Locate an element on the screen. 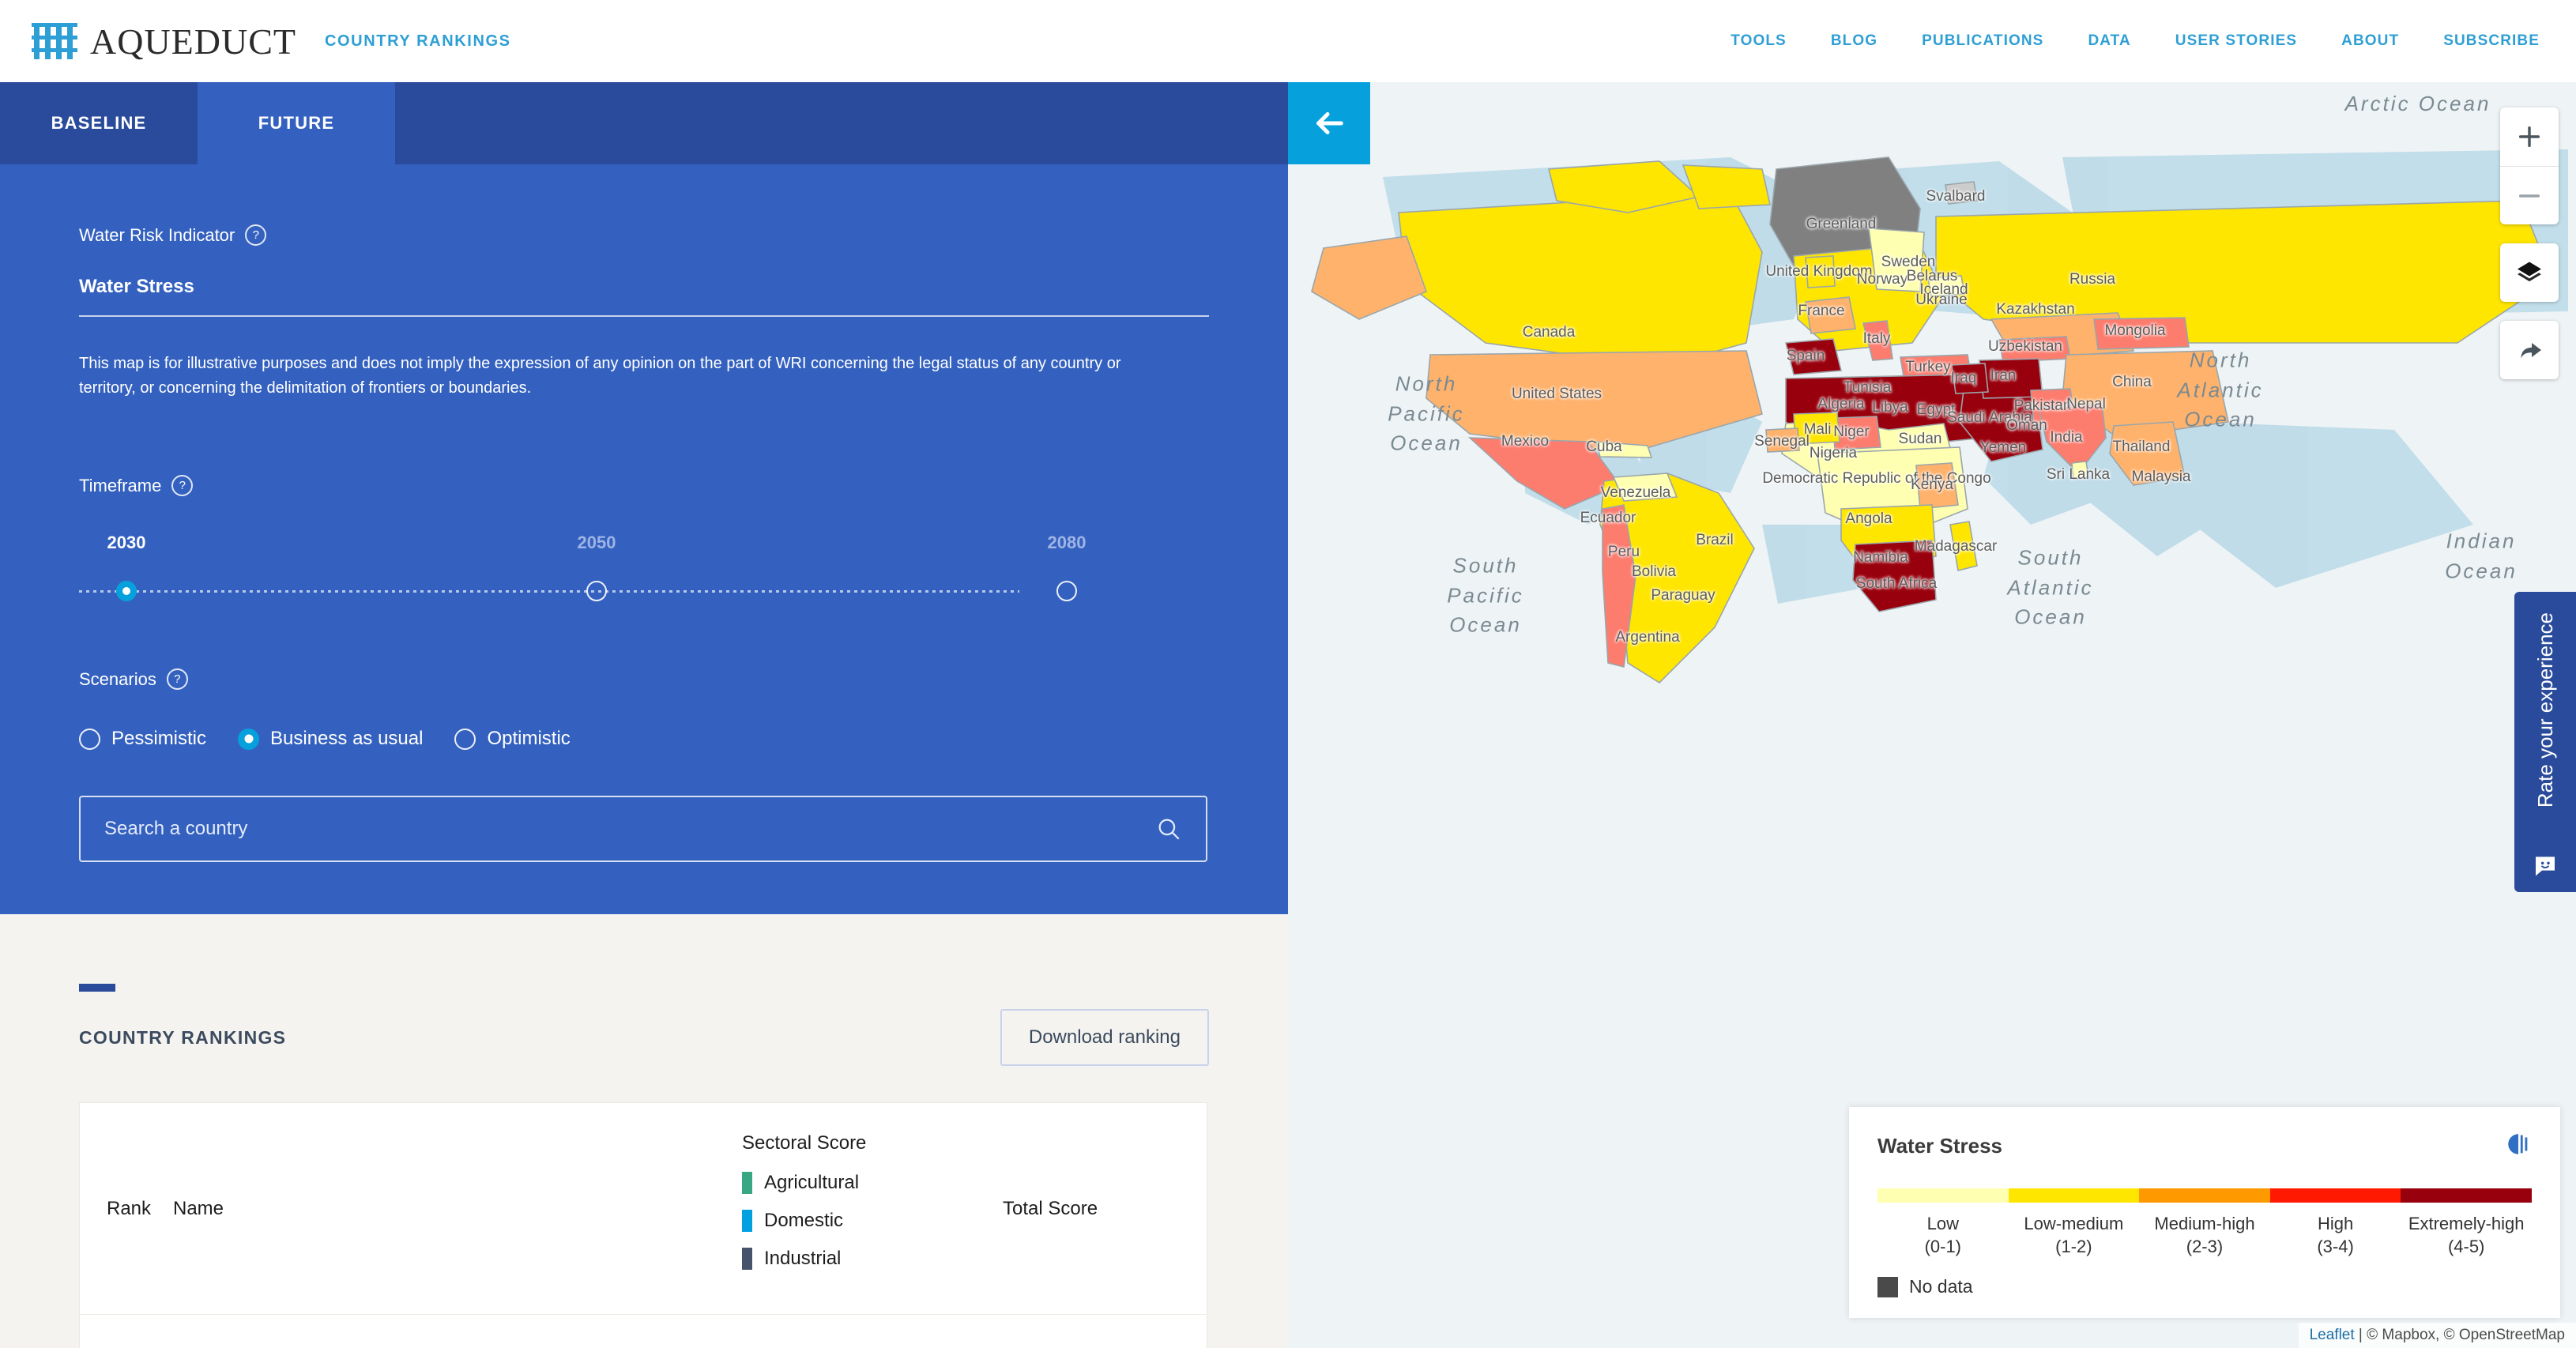 The width and height of the screenshot is (2576, 1348). sectoral-score-title: Sectoral Score is located at coordinates (804, 1142).